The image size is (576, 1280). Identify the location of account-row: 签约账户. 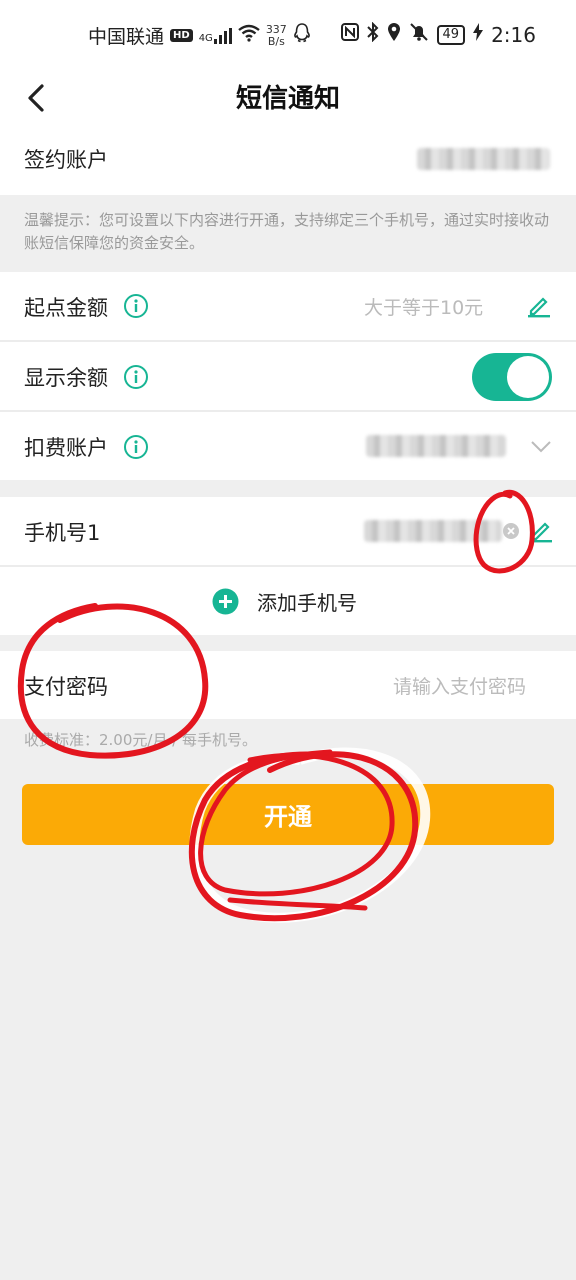
(288, 158).